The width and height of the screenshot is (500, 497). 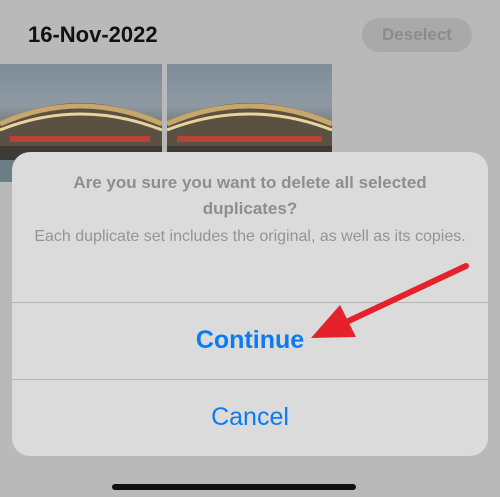 I want to click on red-arrow-icon, so click(x=390, y=300).